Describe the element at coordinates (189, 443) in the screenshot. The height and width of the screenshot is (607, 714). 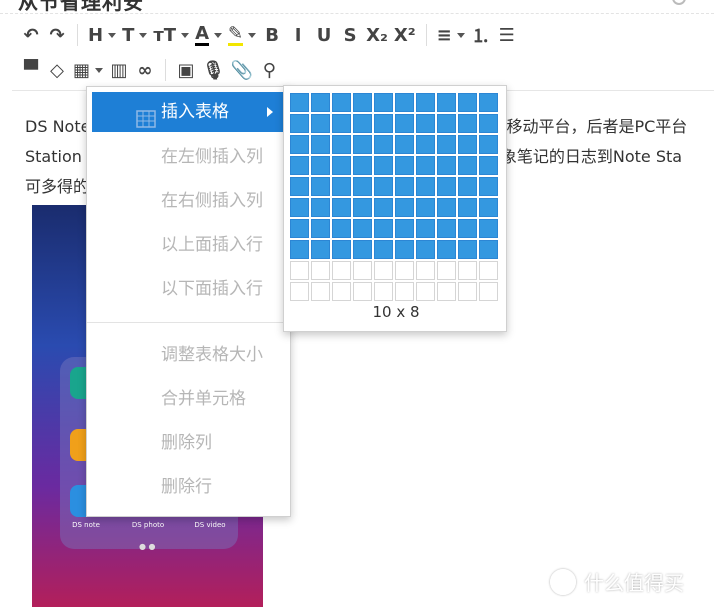
I see `menu-item-7: 删除列` at that location.